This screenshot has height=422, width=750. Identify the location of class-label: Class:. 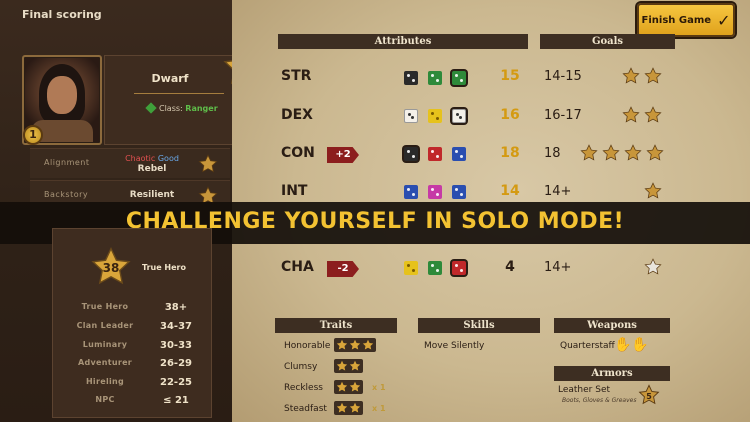
(171, 108).